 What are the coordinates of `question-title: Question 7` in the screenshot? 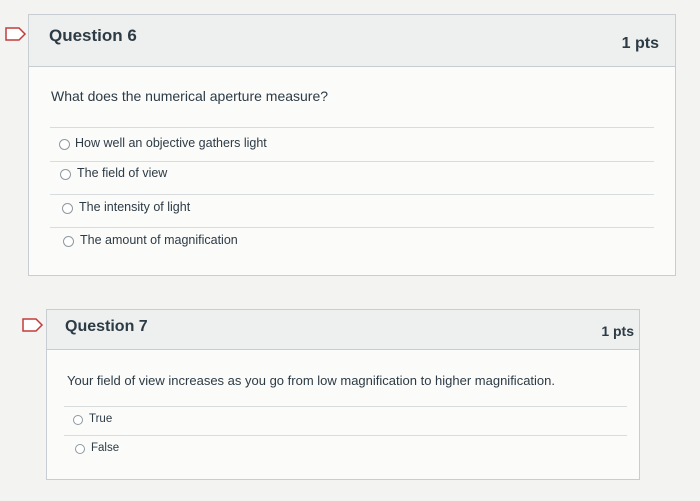 It's located at (106, 326).